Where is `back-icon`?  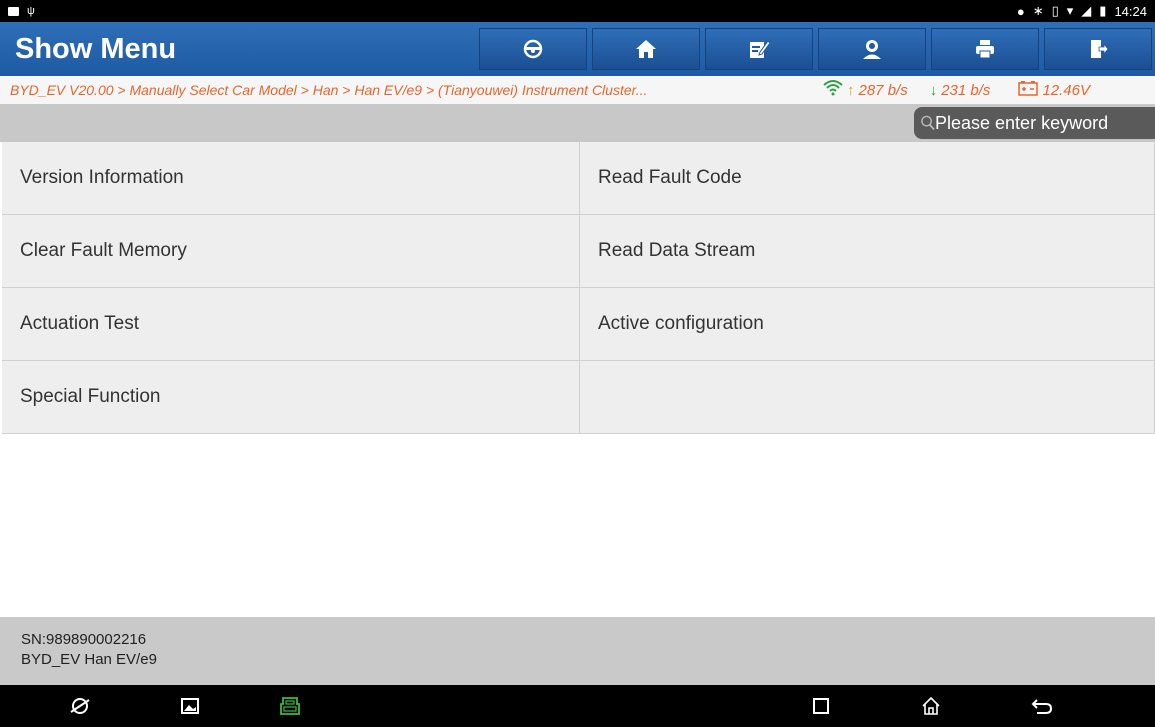 back-icon is located at coordinates (1042, 706).